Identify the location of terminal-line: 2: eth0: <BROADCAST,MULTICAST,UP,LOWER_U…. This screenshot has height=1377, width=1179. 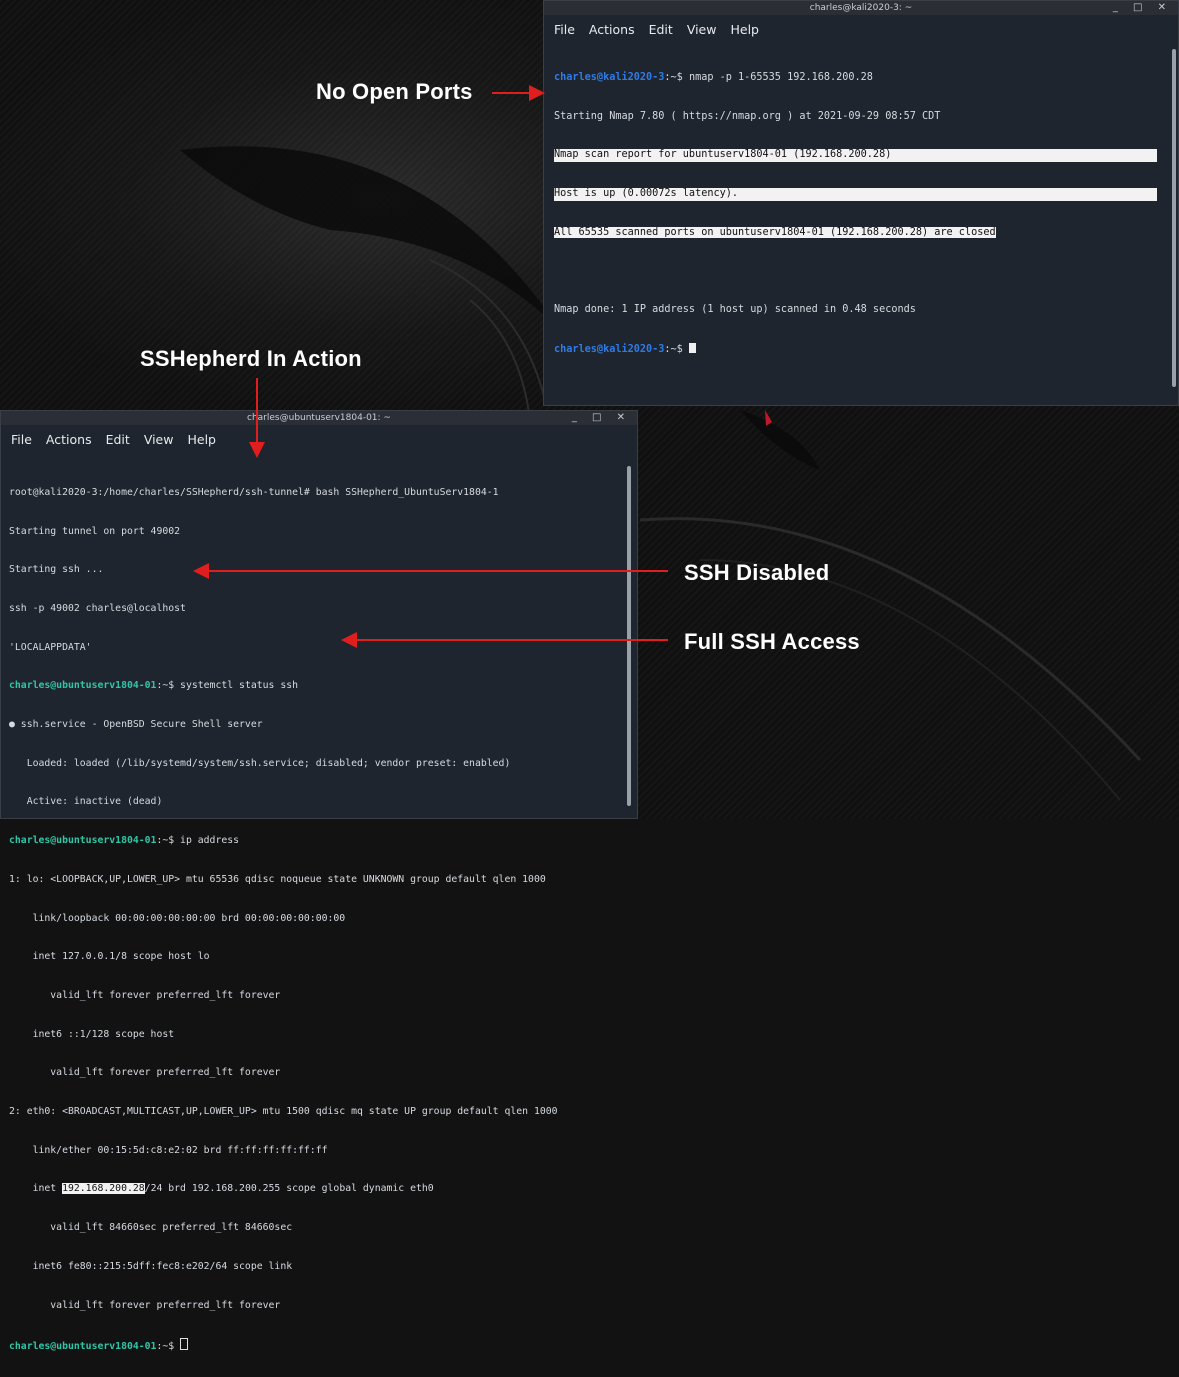
(283, 1112).